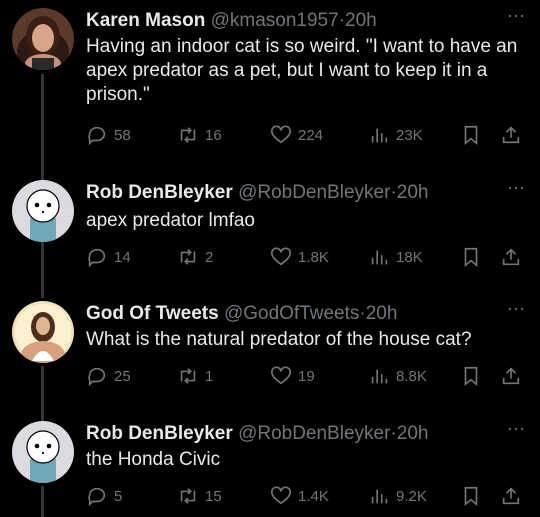  Describe the element at coordinates (411, 496) in the screenshot. I see `view-count: 9.2K` at that location.